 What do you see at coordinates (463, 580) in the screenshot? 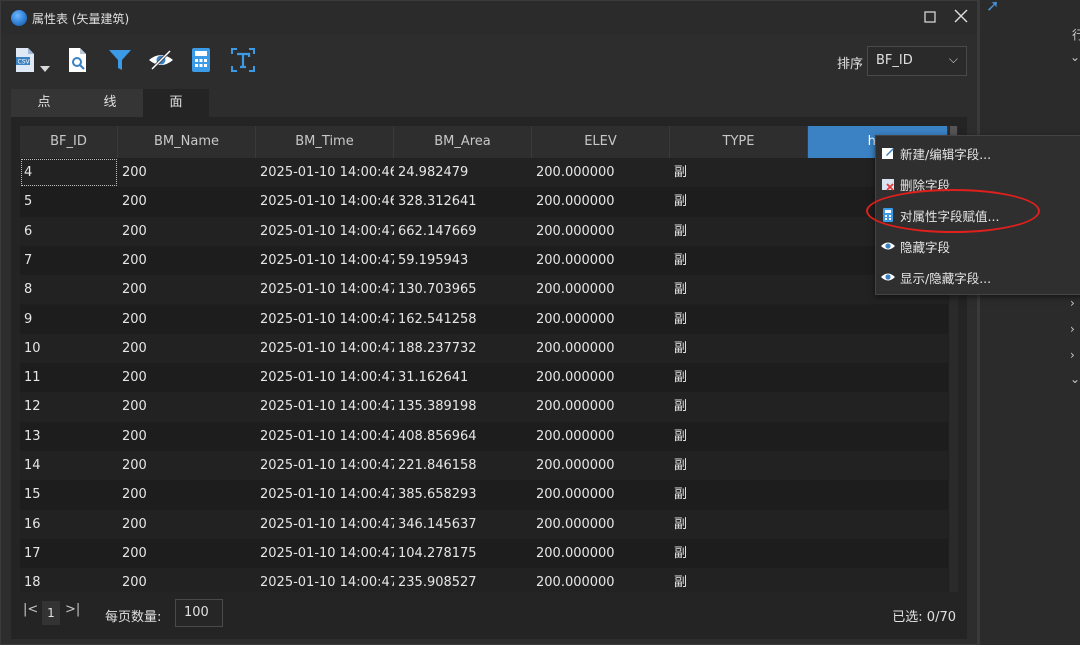
I see `cell-bm-area: 235.908527` at bounding box center [463, 580].